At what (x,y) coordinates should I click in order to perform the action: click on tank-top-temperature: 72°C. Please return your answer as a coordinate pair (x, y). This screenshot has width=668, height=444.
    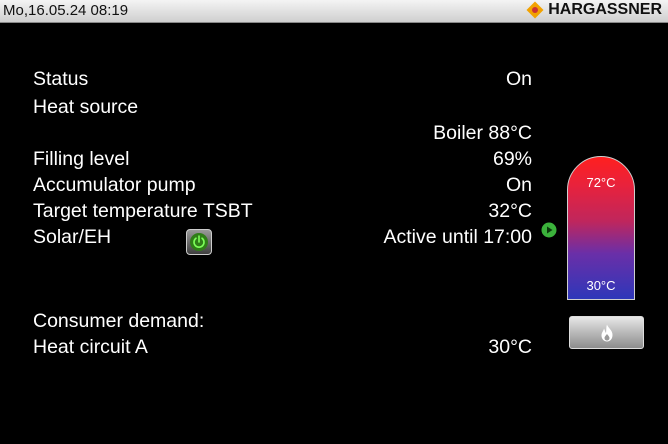
    Looking at the image, I should click on (601, 182).